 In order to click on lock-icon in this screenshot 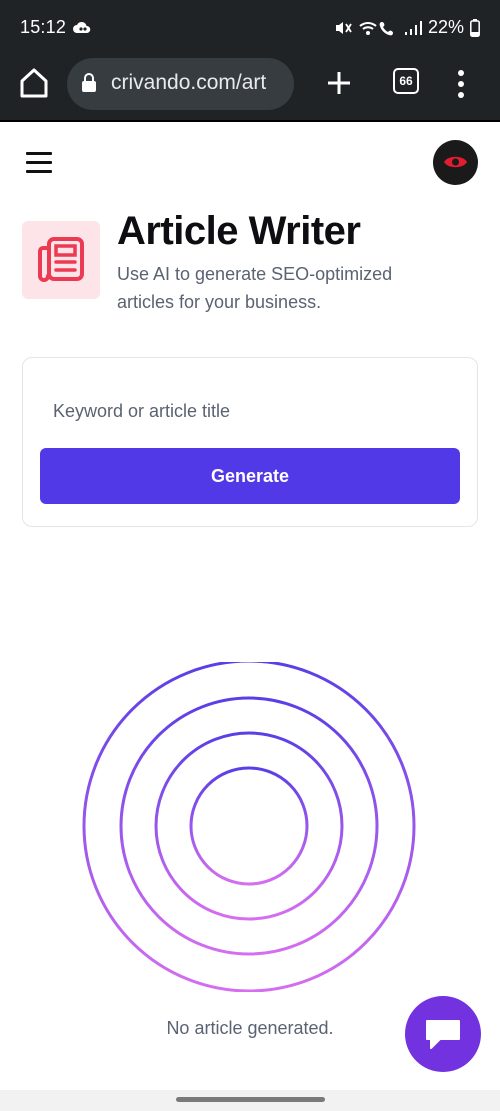, I will do `click(89, 85)`.